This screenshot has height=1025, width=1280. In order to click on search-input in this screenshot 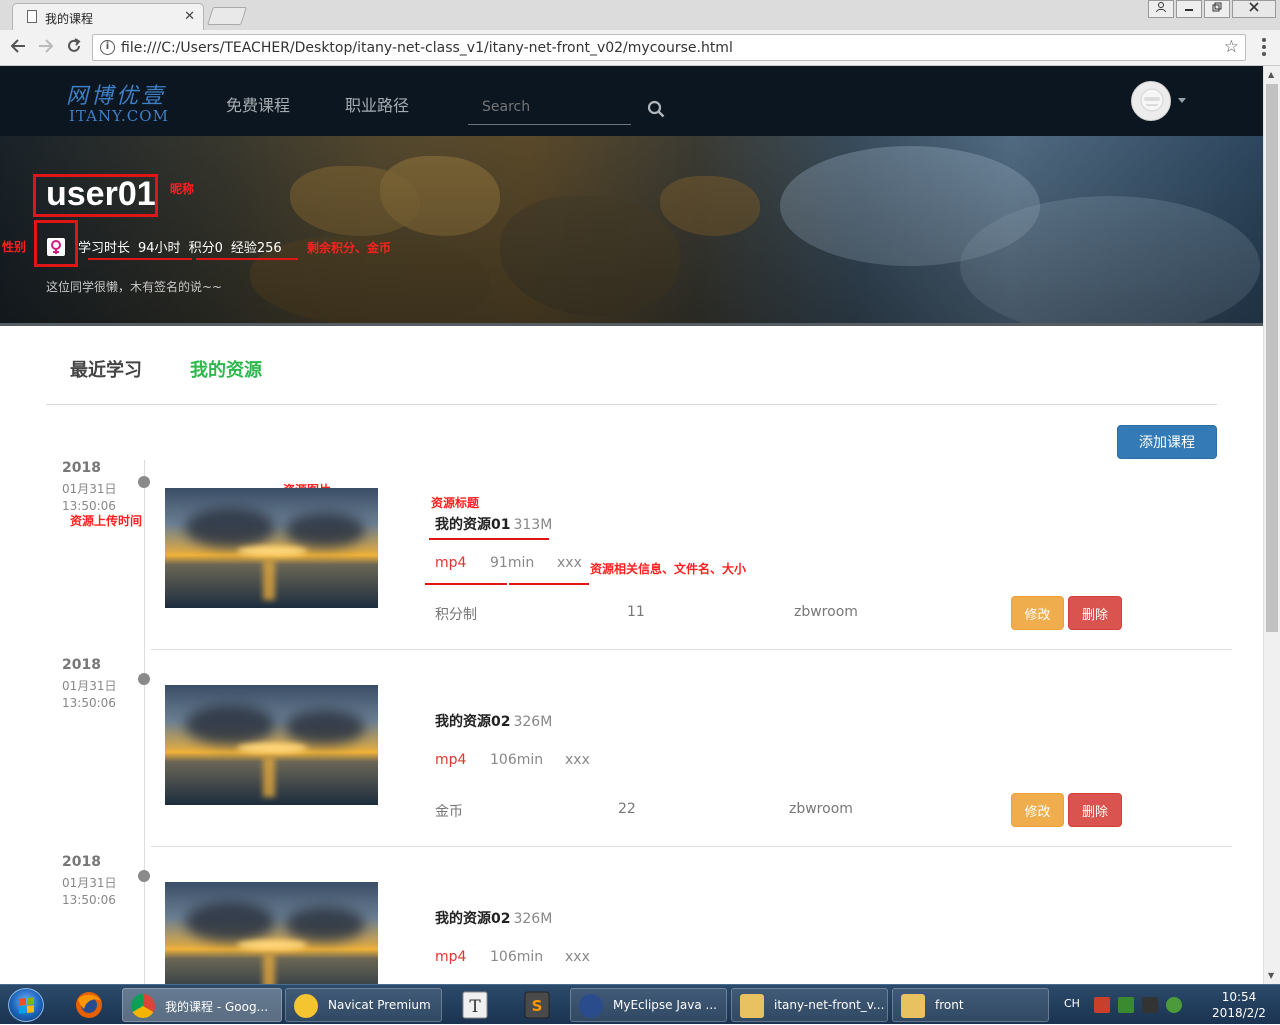, I will do `click(543, 107)`.